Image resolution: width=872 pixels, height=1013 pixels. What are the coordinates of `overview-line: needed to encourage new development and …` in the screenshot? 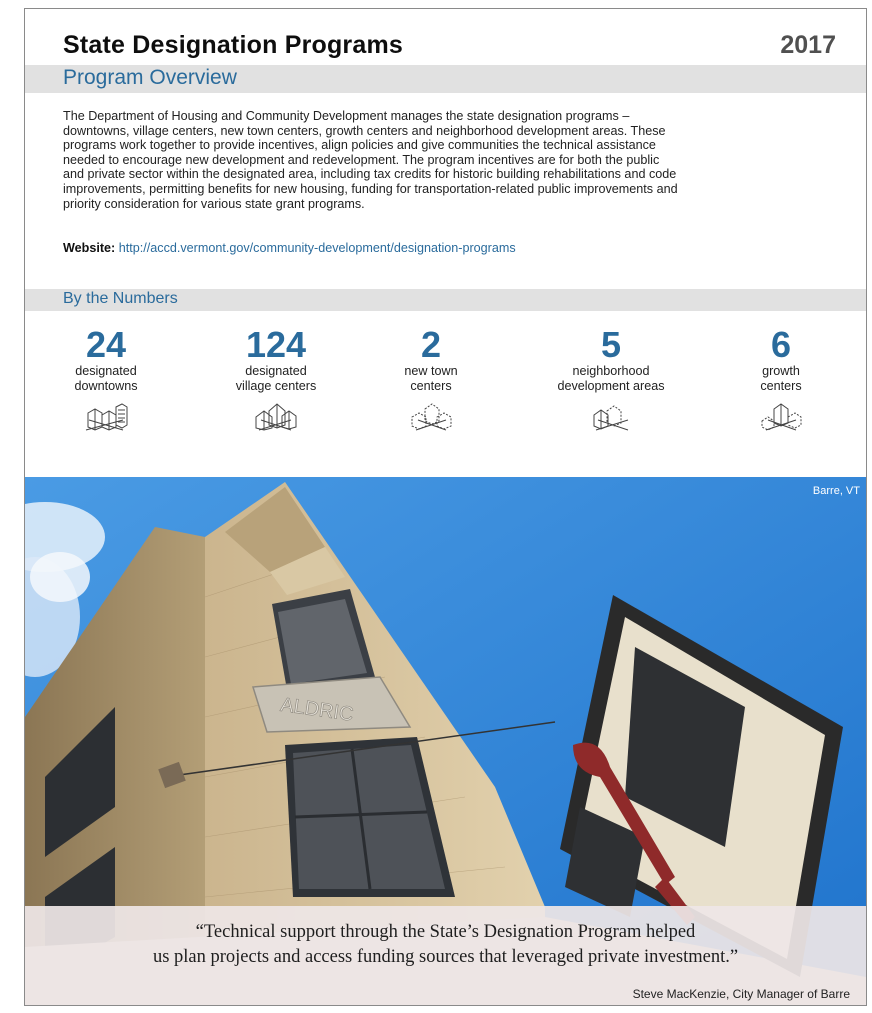 It's located at (361, 159).